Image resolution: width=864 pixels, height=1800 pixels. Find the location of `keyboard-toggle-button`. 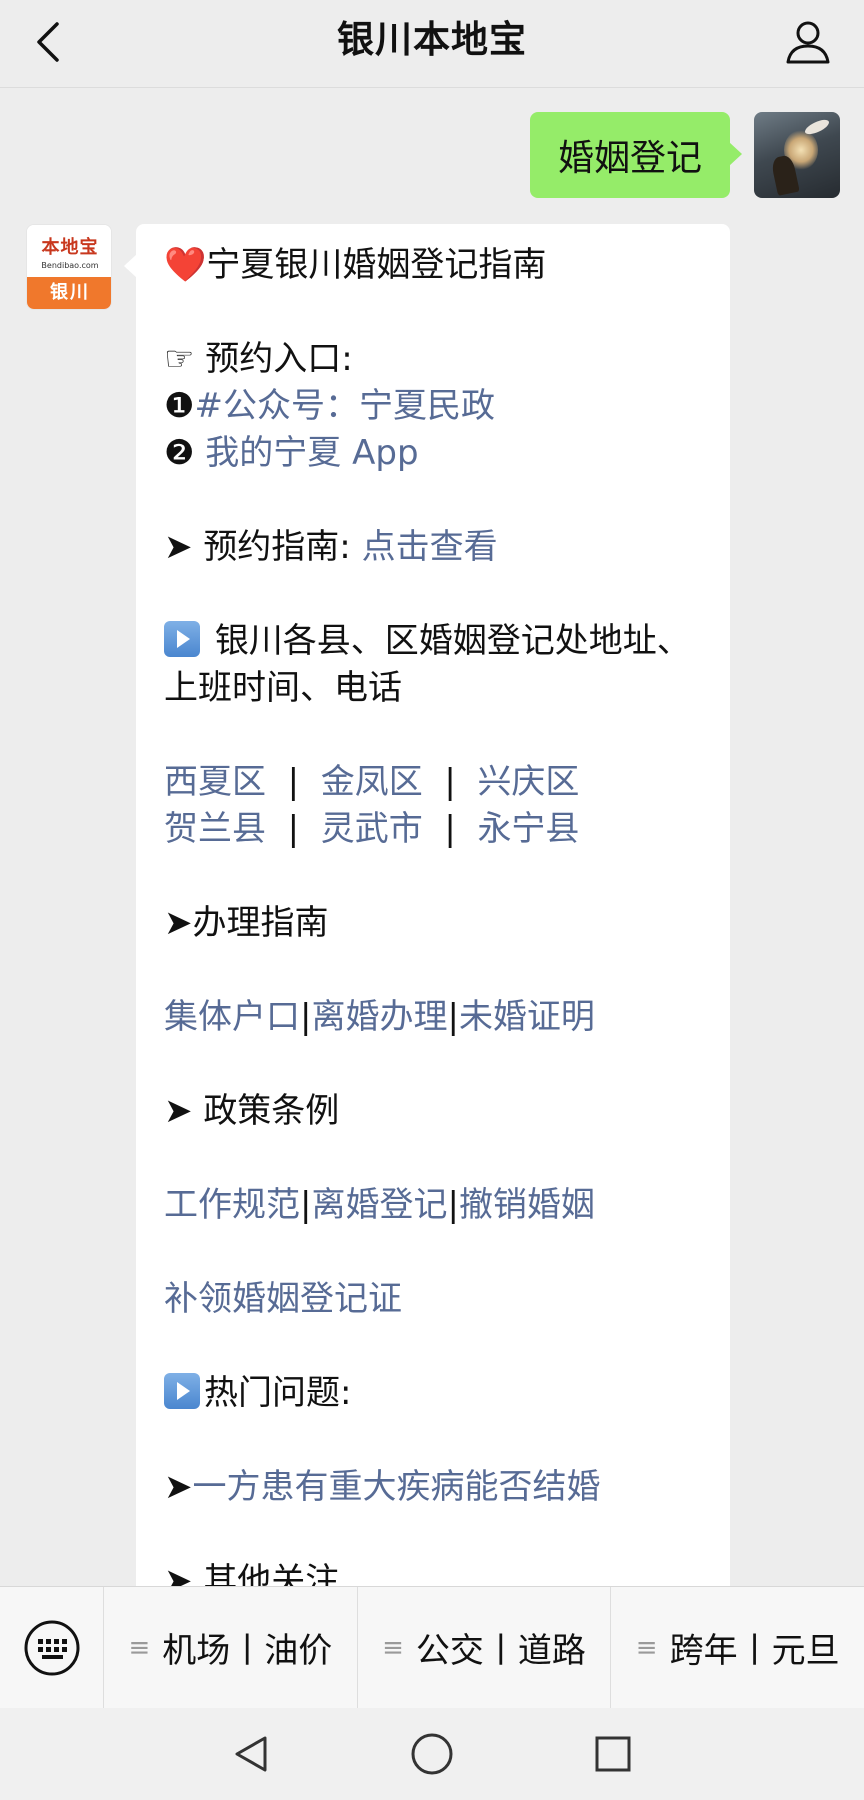

keyboard-toggle-button is located at coordinates (52, 1647).